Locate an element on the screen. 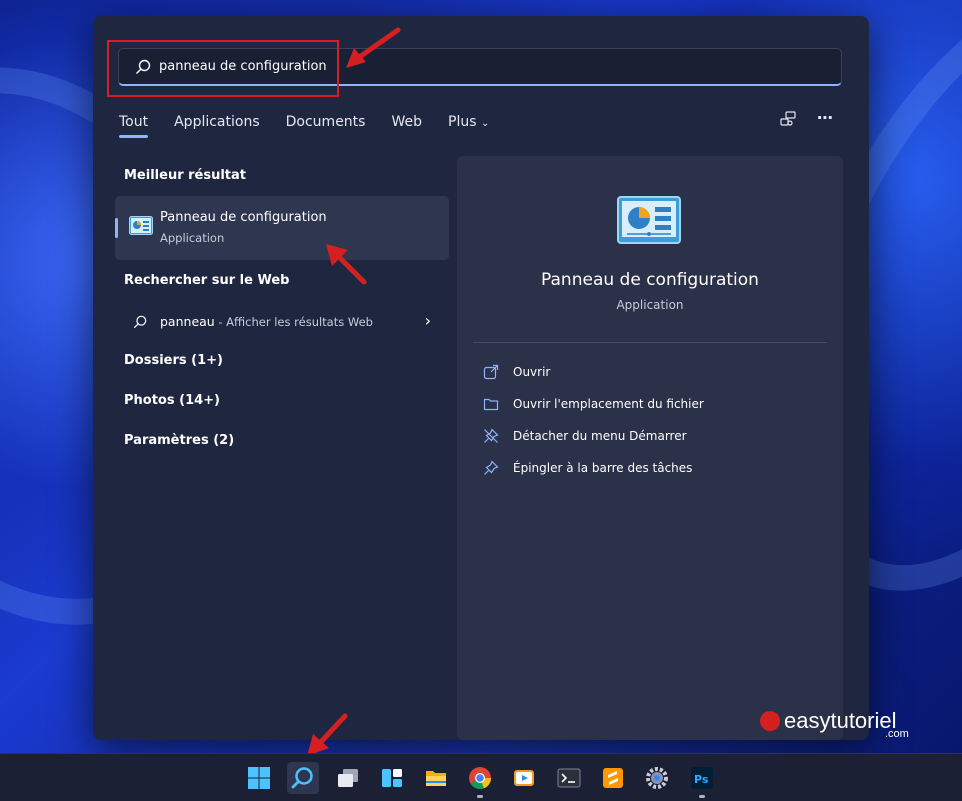  media-player-button is located at coordinates (524, 778).